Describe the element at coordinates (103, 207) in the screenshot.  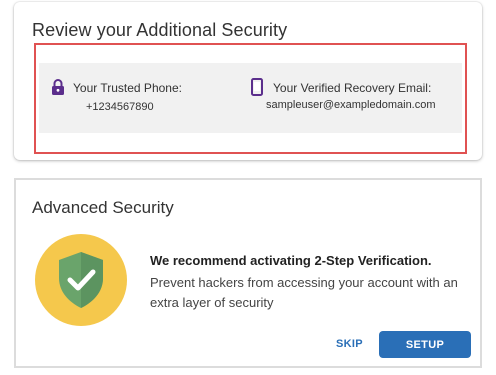
I see `advanced-security-title: Advanced Security` at that location.